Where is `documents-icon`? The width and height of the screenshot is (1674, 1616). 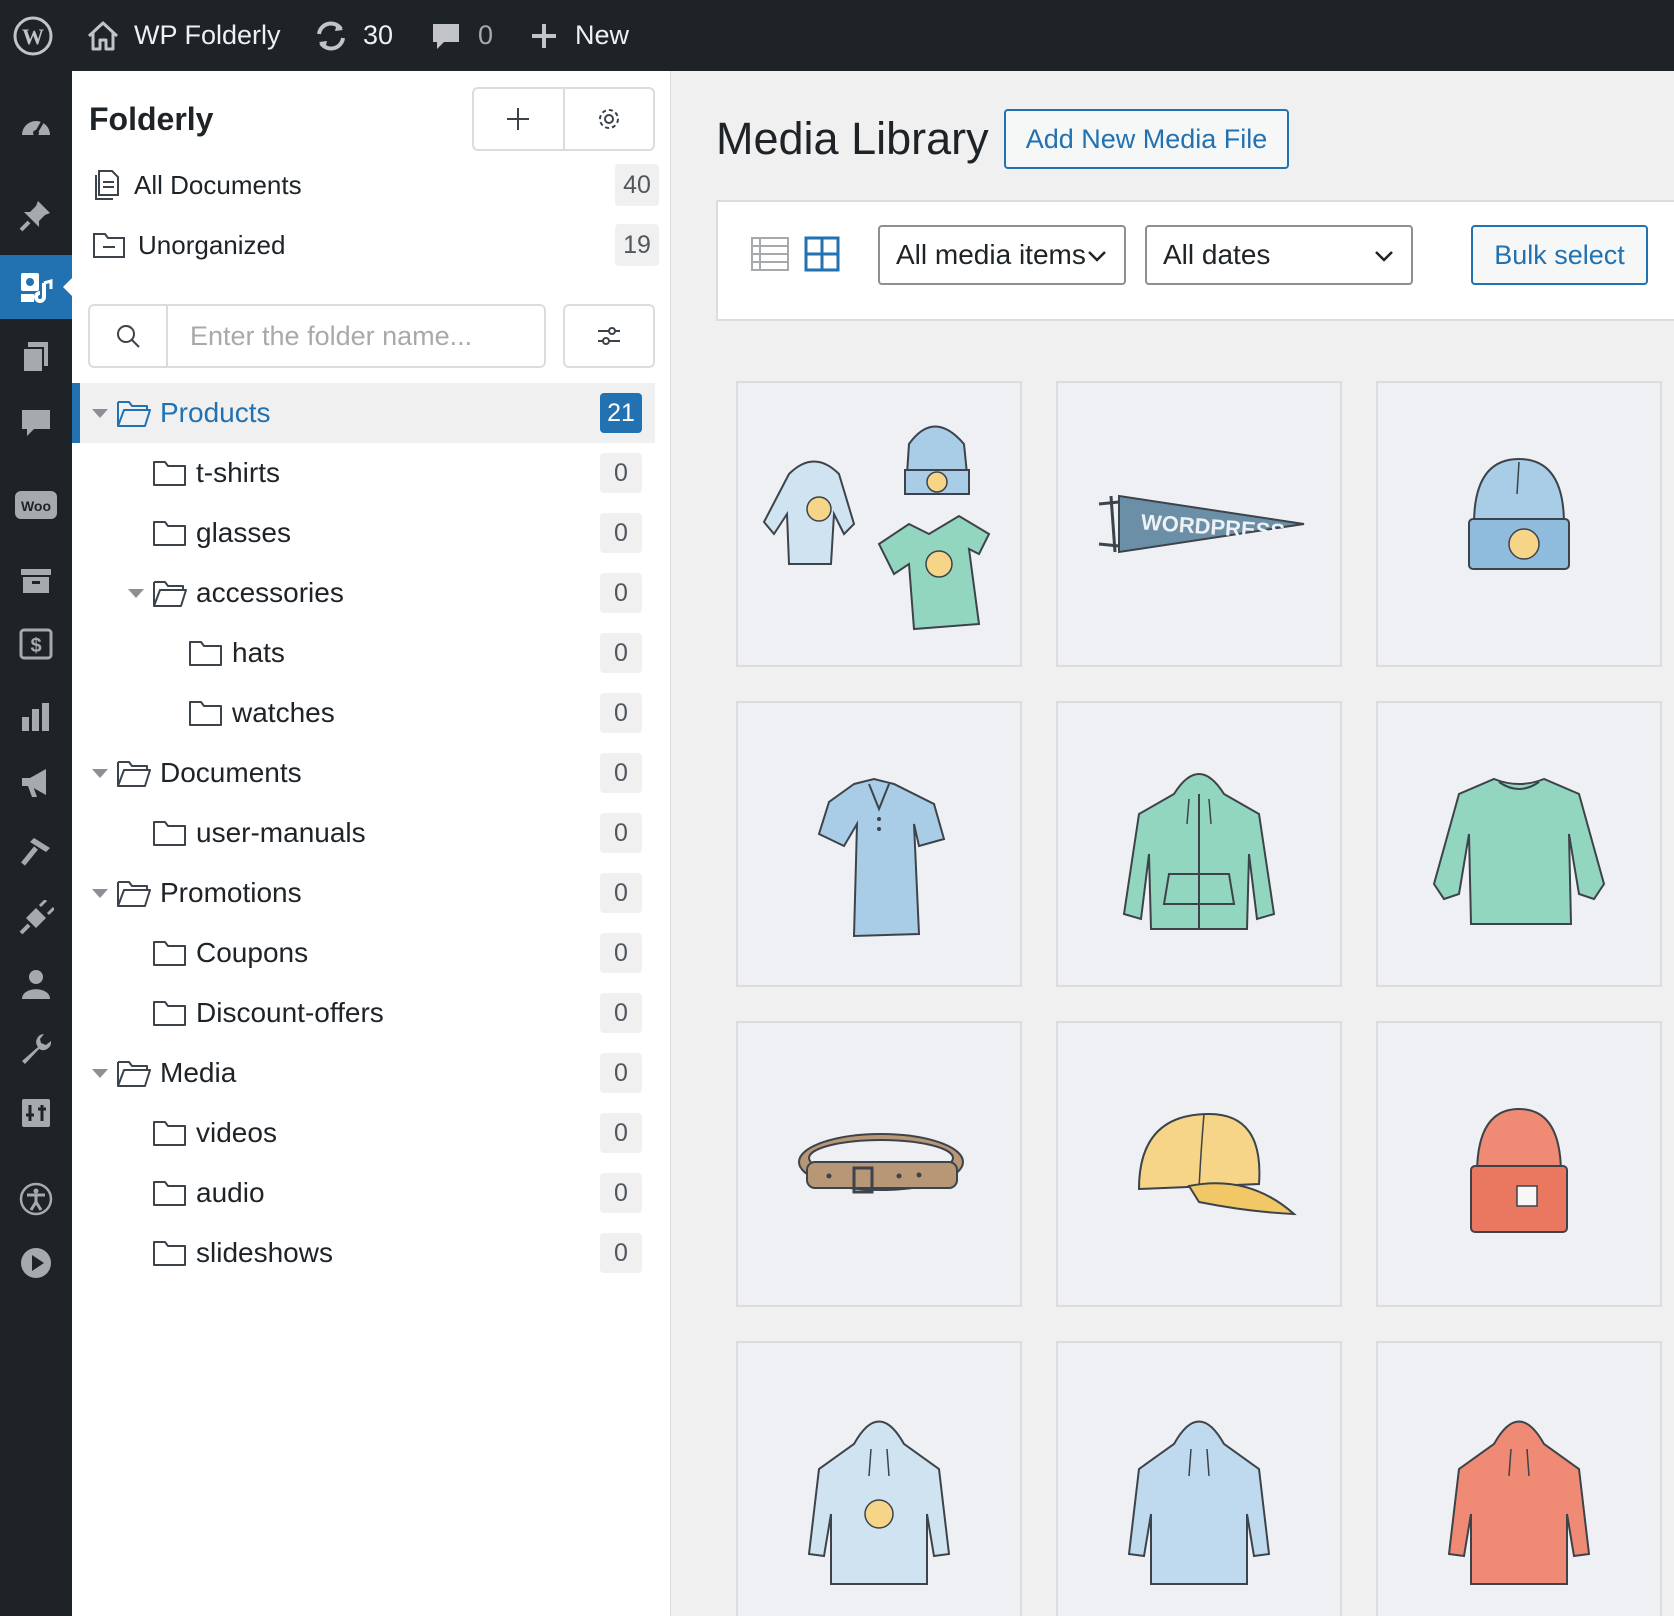
documents-icon is located at coordinates (107, 185).